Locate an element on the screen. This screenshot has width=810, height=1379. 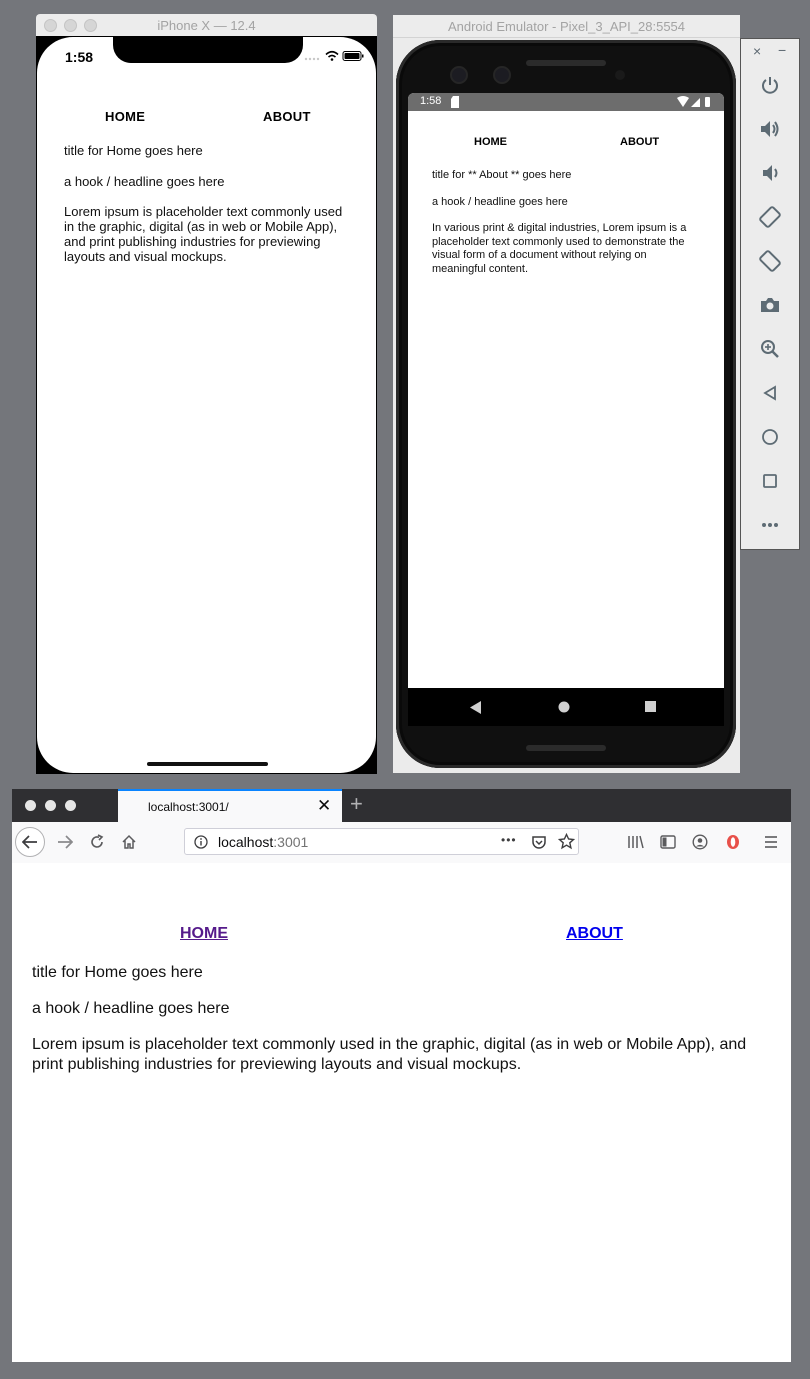
sidebar-button is located at coordinates (668, 842).